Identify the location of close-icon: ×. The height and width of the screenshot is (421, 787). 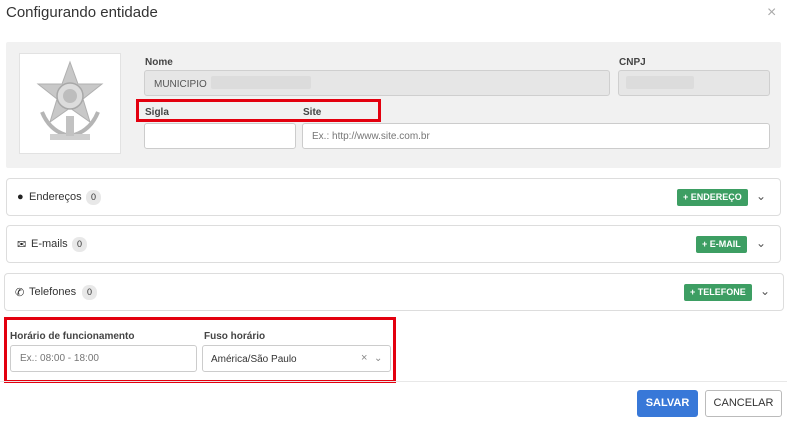
(771, 13).